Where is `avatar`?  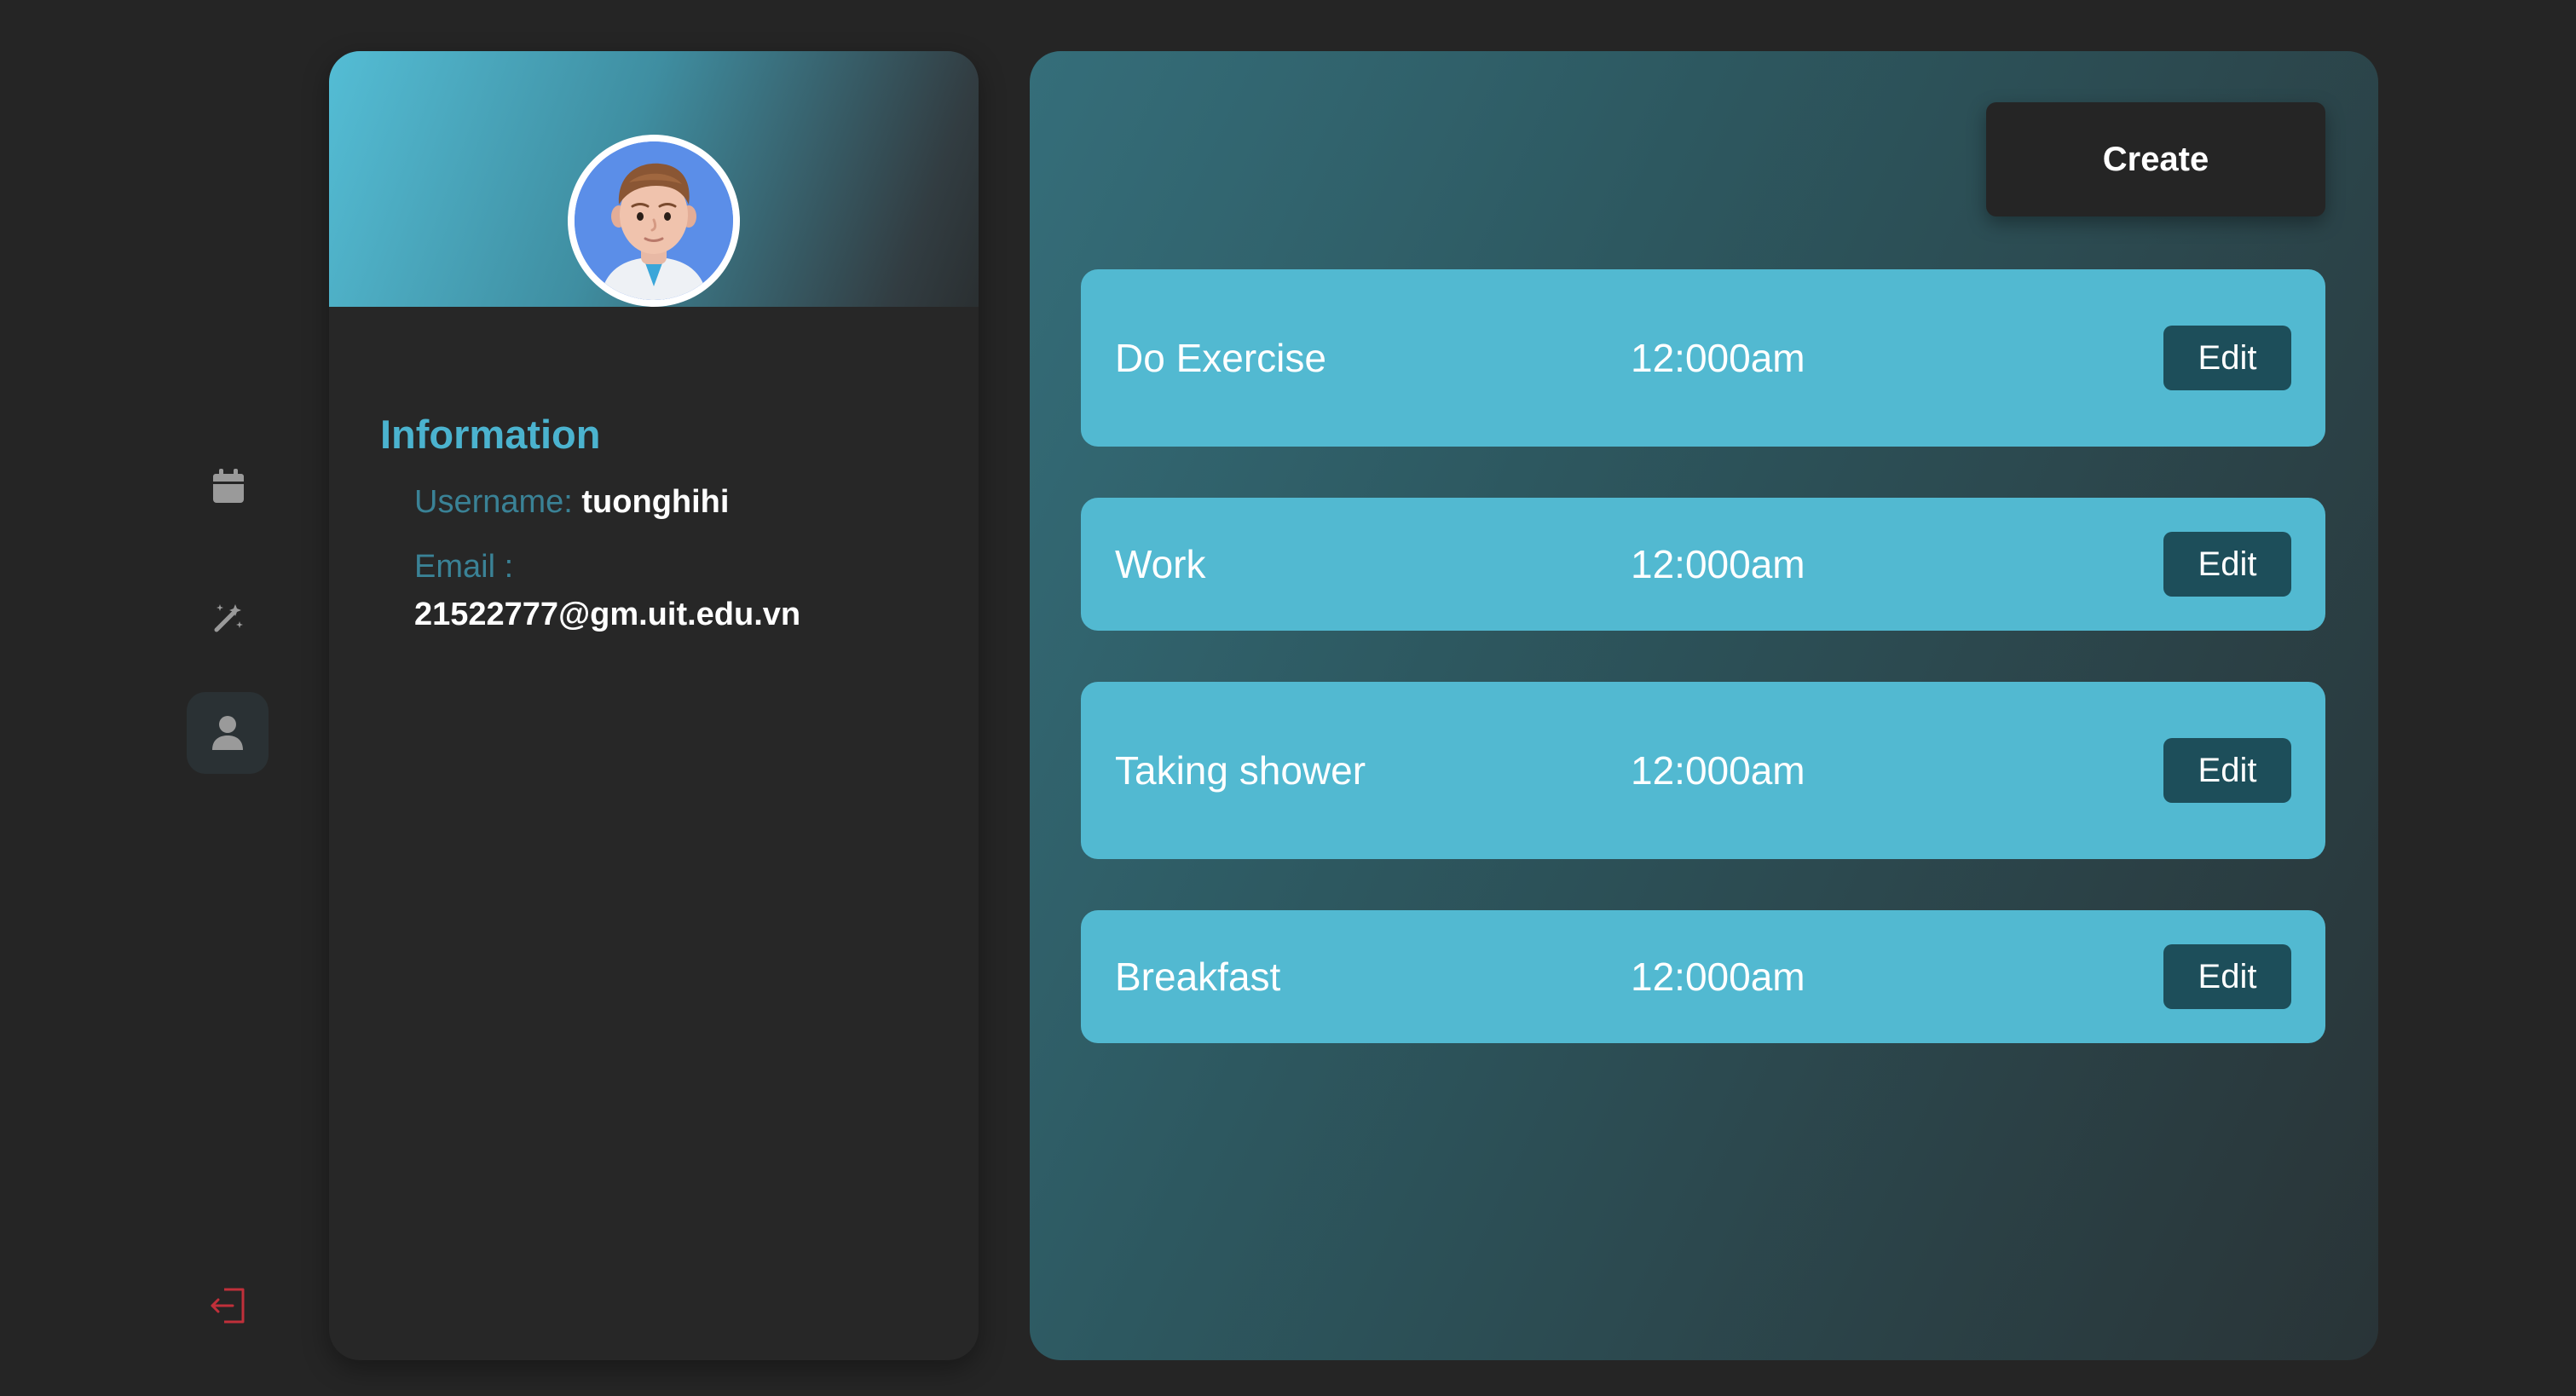
avatar is located at coordinates (654, 220).